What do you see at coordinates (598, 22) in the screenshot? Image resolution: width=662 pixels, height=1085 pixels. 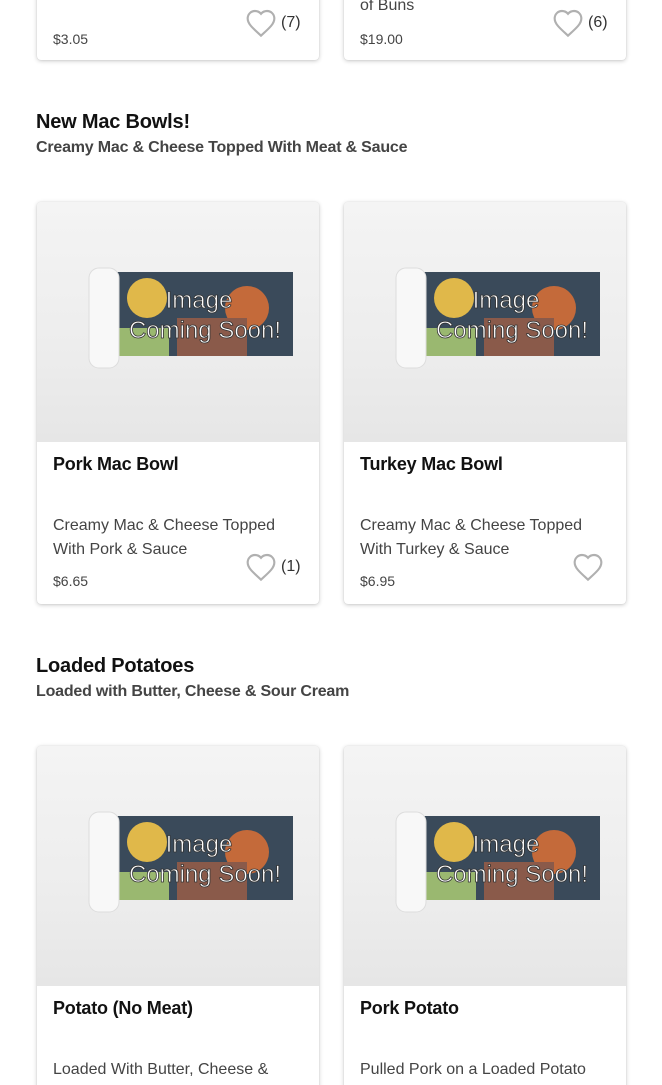 I see `favorite-count: (6)` at bounding box center [598, 22].